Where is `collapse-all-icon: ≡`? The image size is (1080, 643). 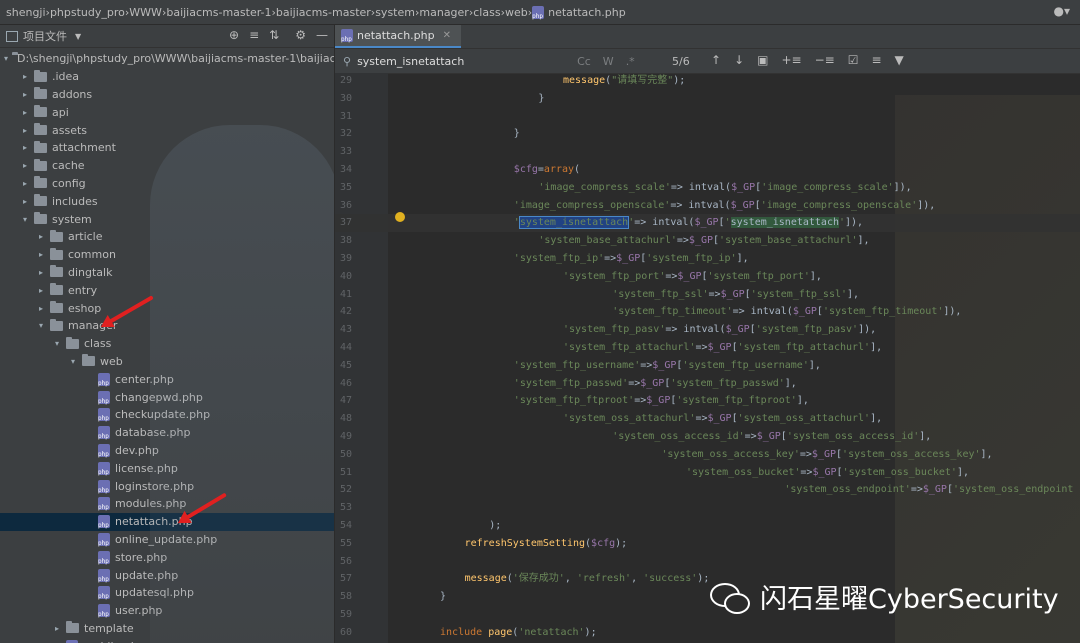
collapse-all-icon: ≡ is located at coordinates (254, 35).